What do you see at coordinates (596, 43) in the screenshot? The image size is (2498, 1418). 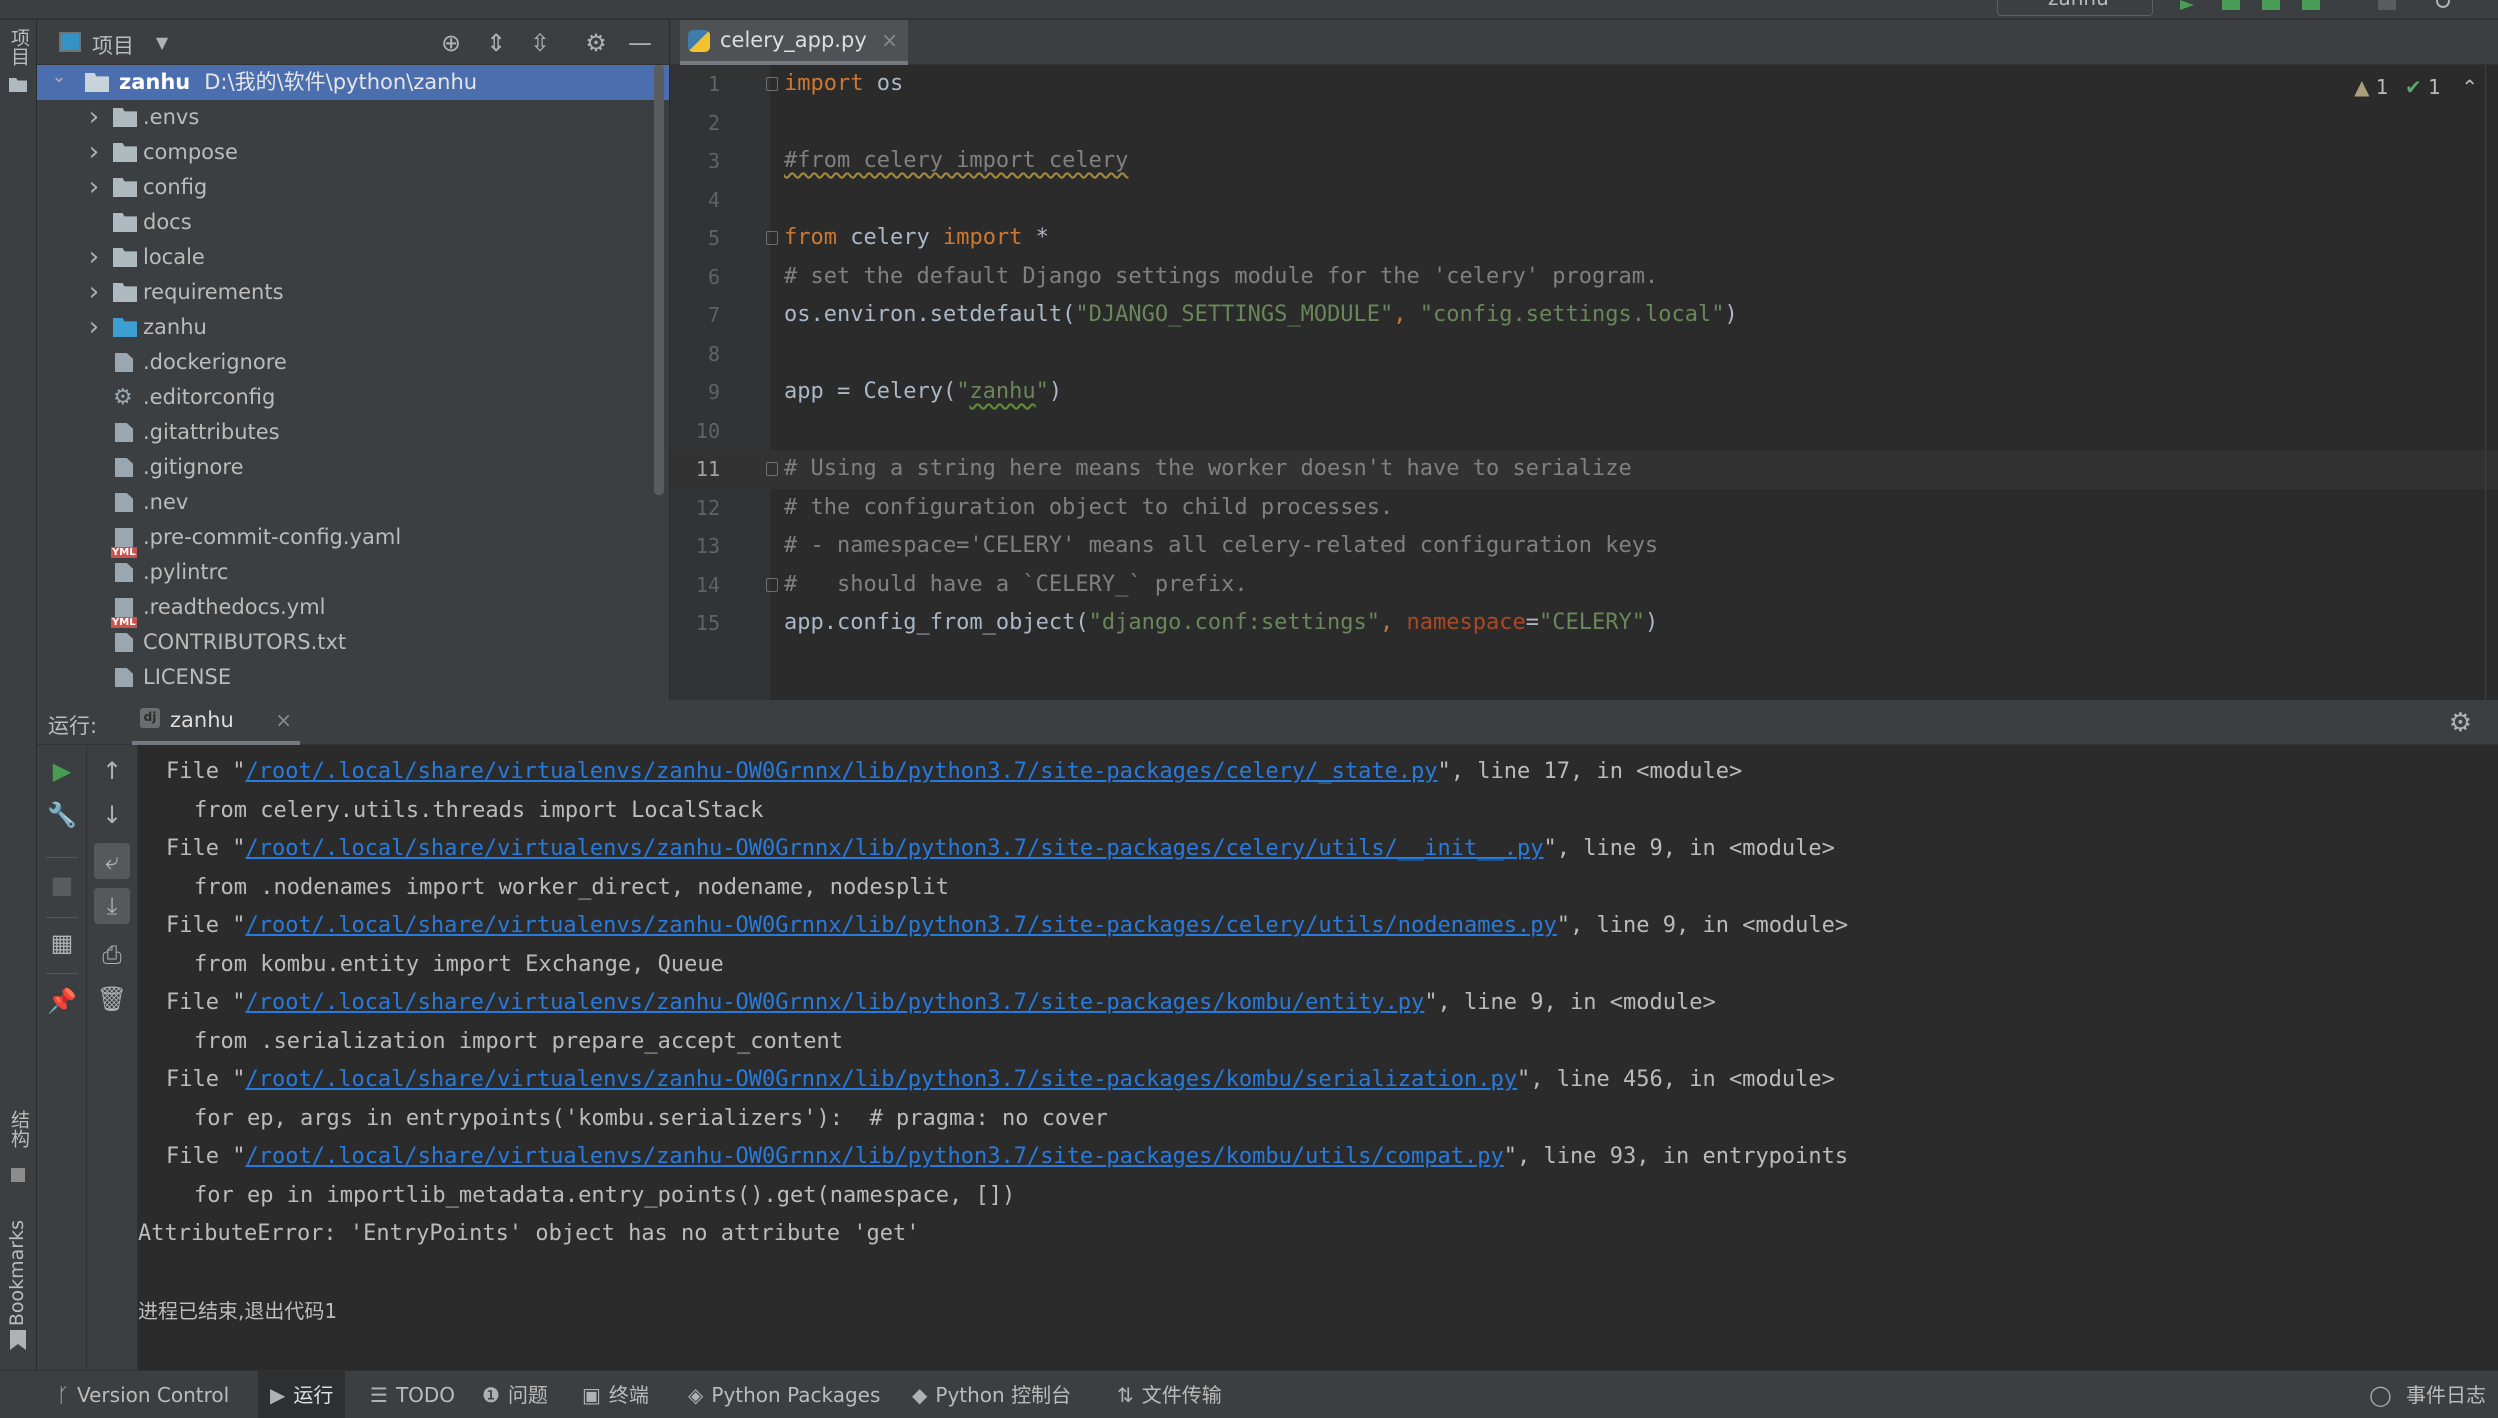 I see `gear-icon: ⚙` at bounding box center [596, 43].